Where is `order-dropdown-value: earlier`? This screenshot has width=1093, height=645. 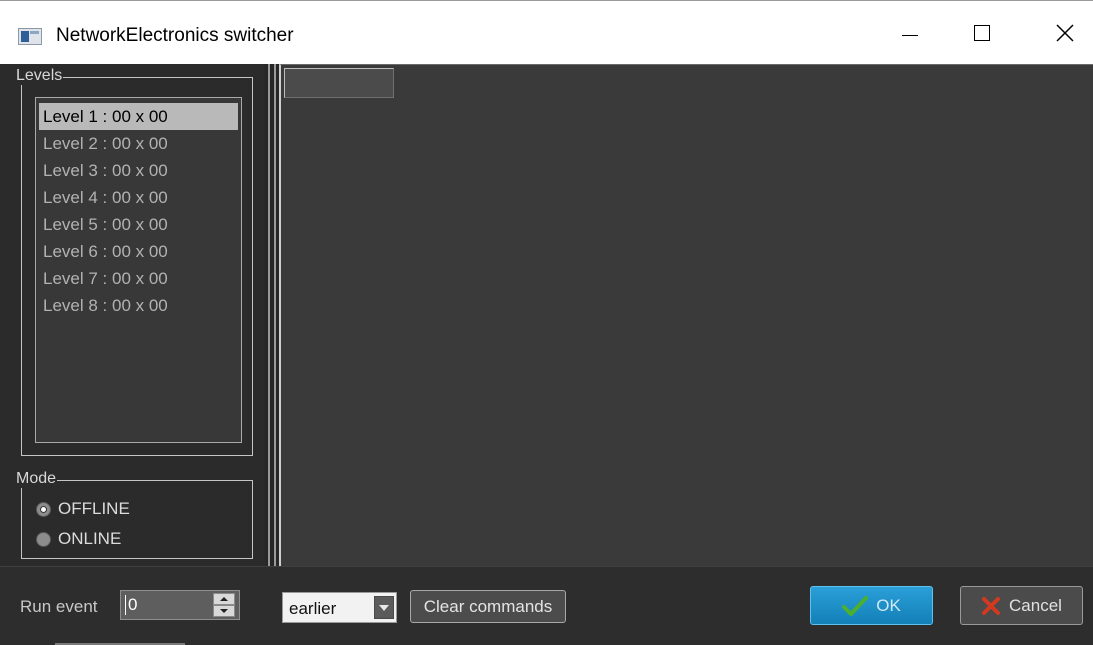 order-dropdown-value: earlier is located at coordinates (313, 608).